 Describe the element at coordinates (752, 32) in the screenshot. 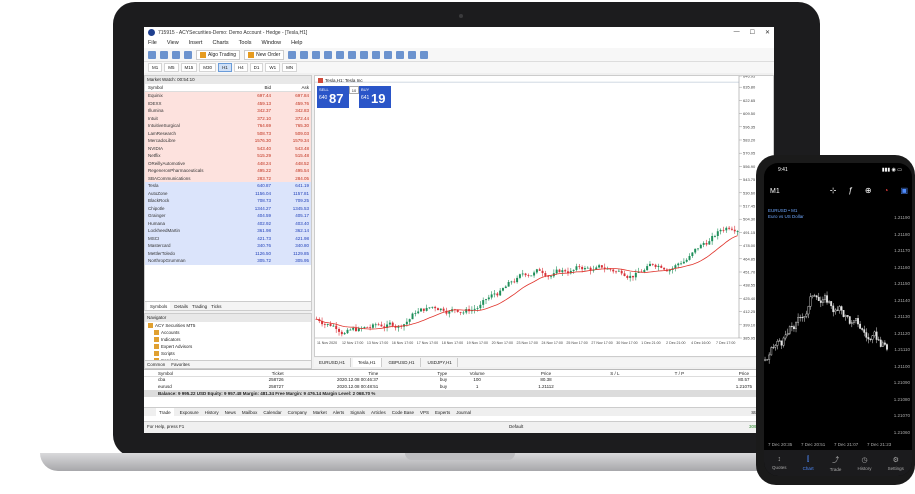

I see `maximize-button: ☐` at that location.